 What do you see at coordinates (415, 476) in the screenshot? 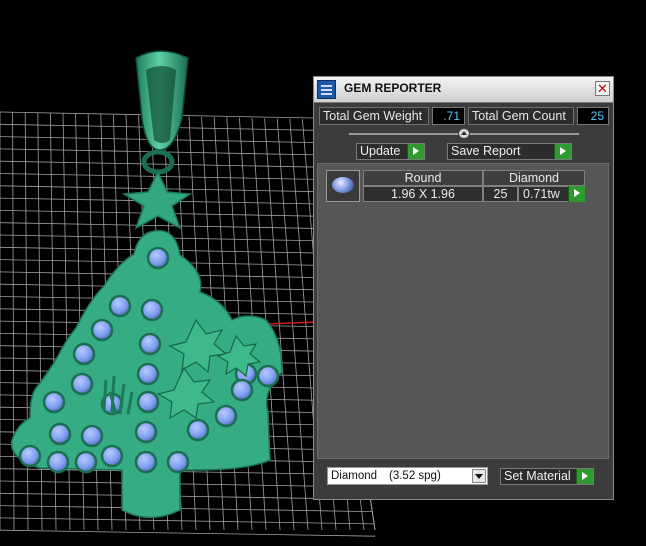
I see `material-spg-value: (3.52 spg)` at bounding box center [415, 476].